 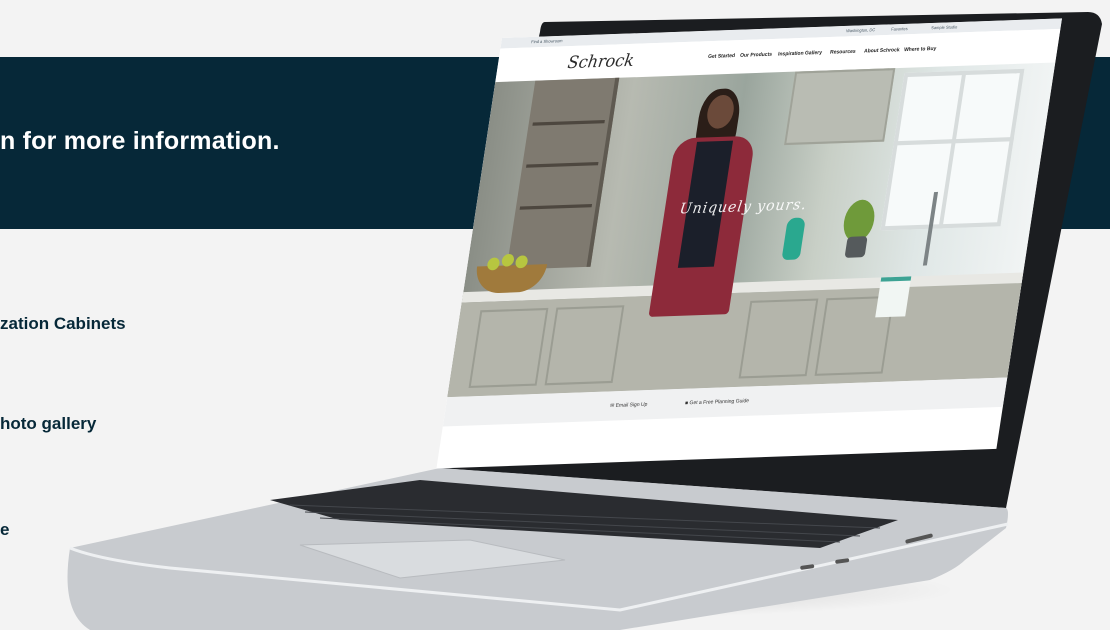 I want to click on nav-resources: Resources, so click(x=843, y=52).